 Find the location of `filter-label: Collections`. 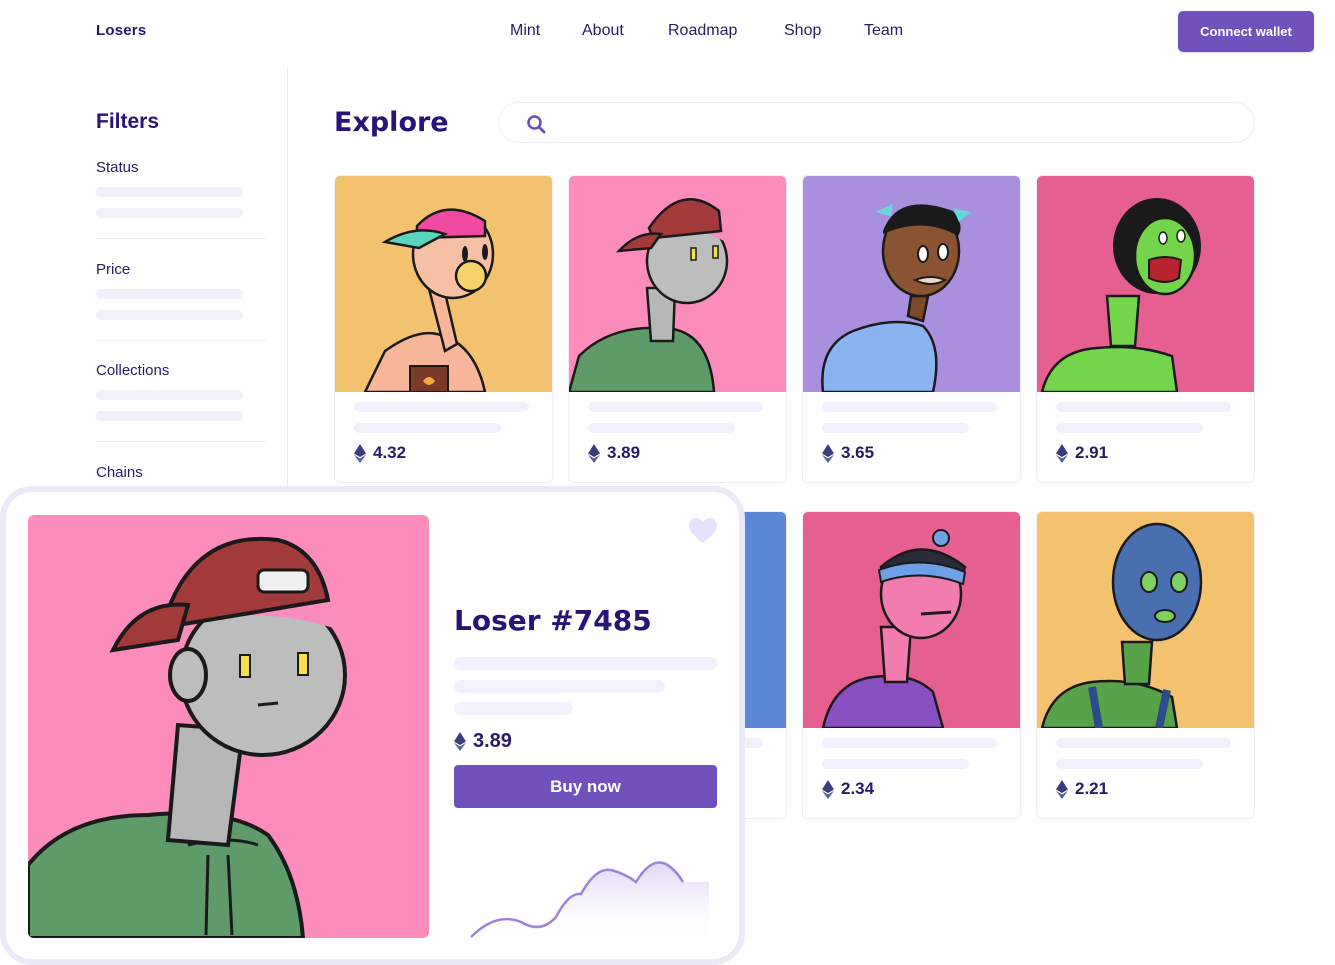

filter-label: Collections is located at coordinates (133, 370).